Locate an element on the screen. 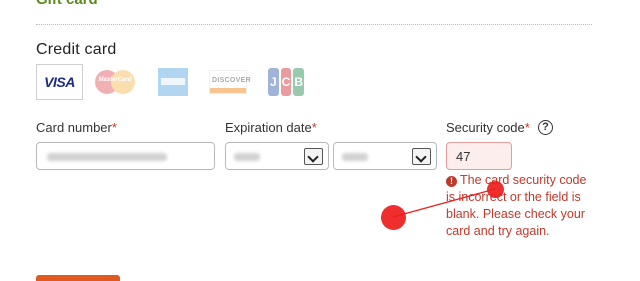 This screenshot has height=281, width=640. submit-button is located at coordinates (78, 278).